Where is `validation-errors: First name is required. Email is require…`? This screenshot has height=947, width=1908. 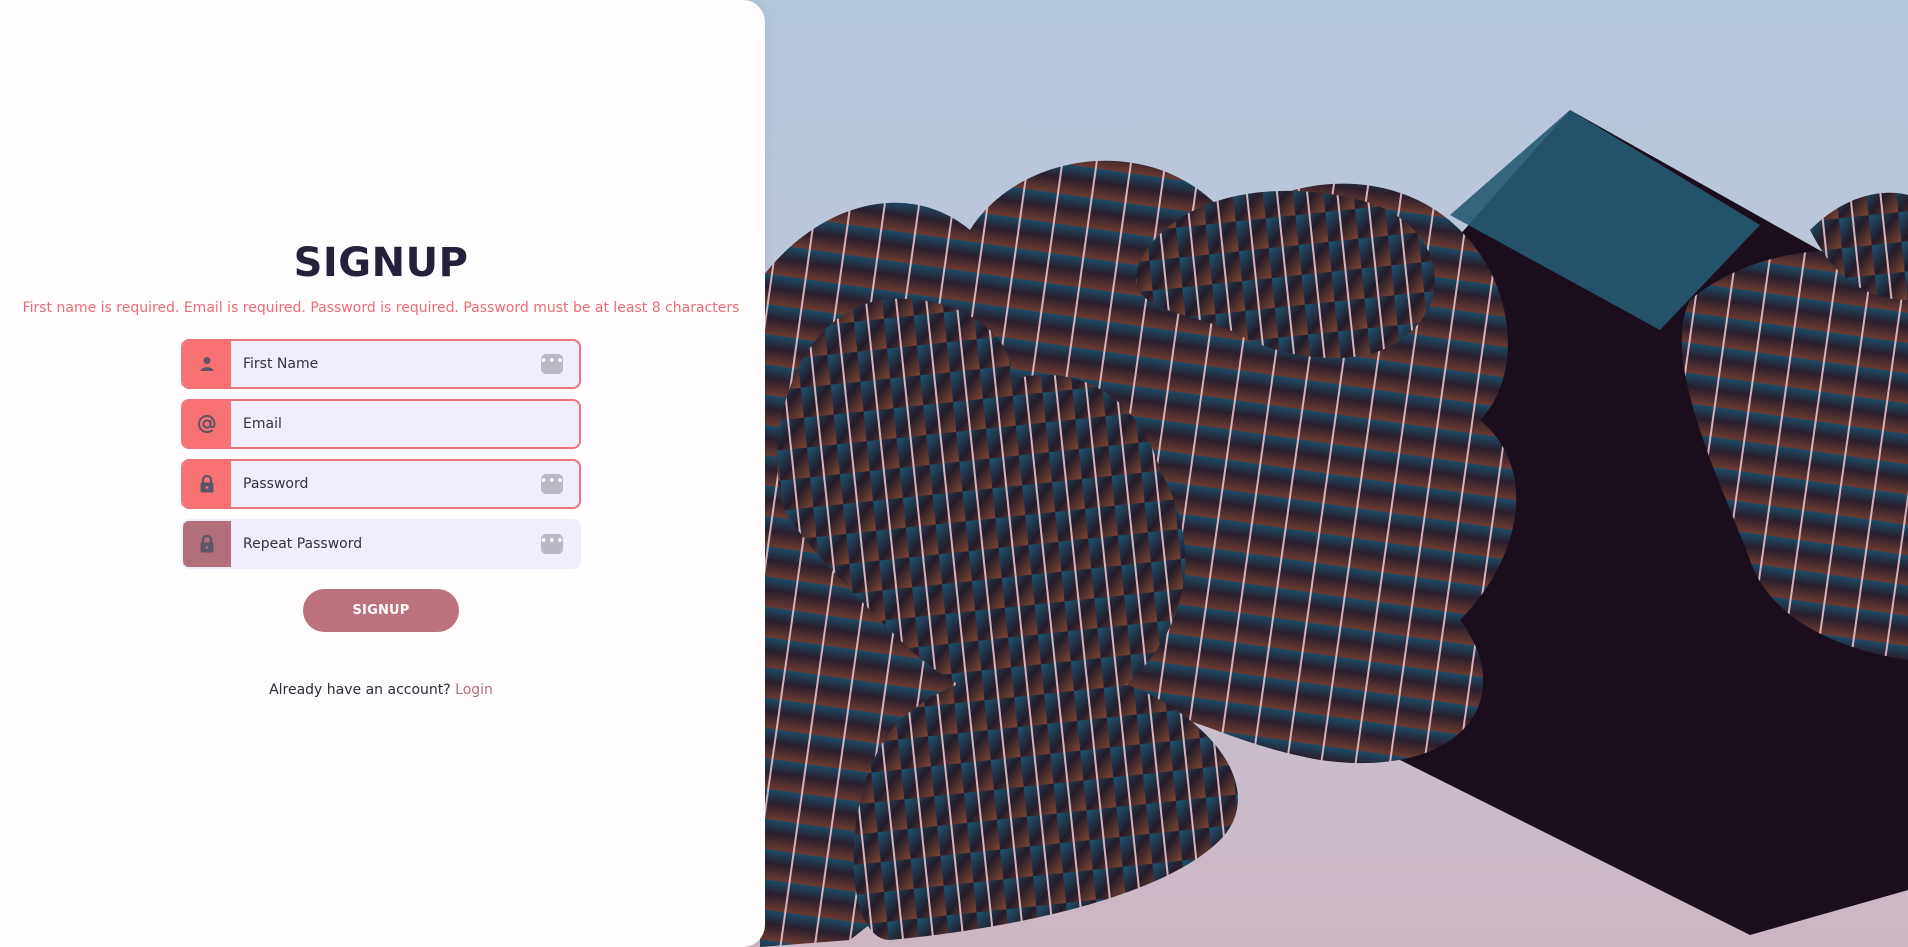
validation-errors: First name is required. Email is require… is located at coordinates (381, 308).